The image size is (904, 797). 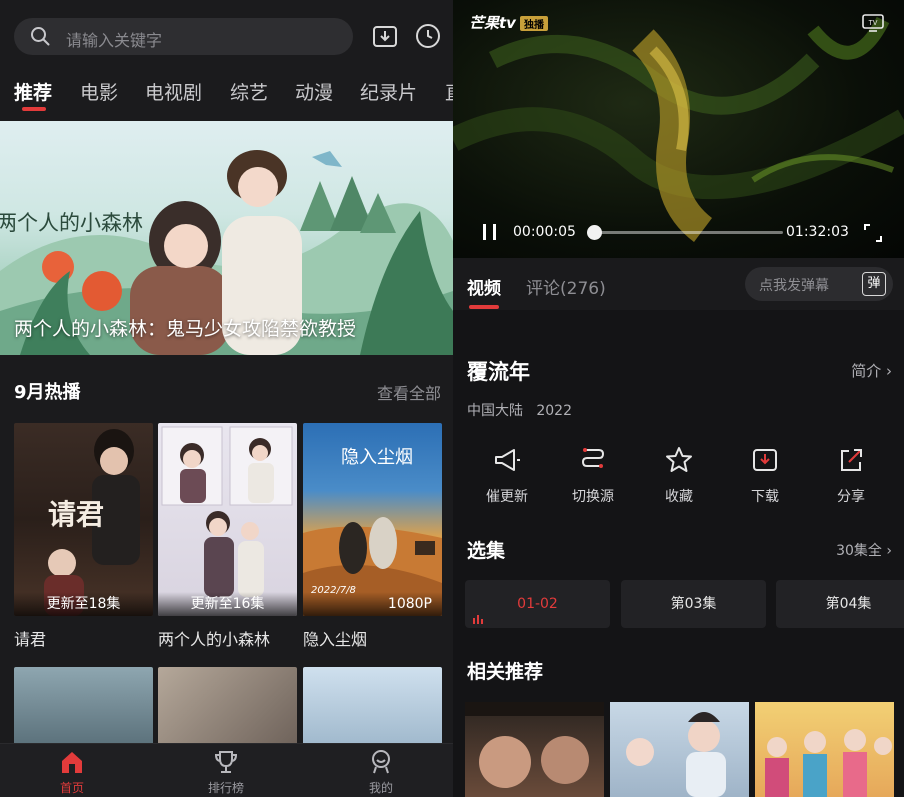 I want to click on svg-text: TV, so click(x=873, y=23).